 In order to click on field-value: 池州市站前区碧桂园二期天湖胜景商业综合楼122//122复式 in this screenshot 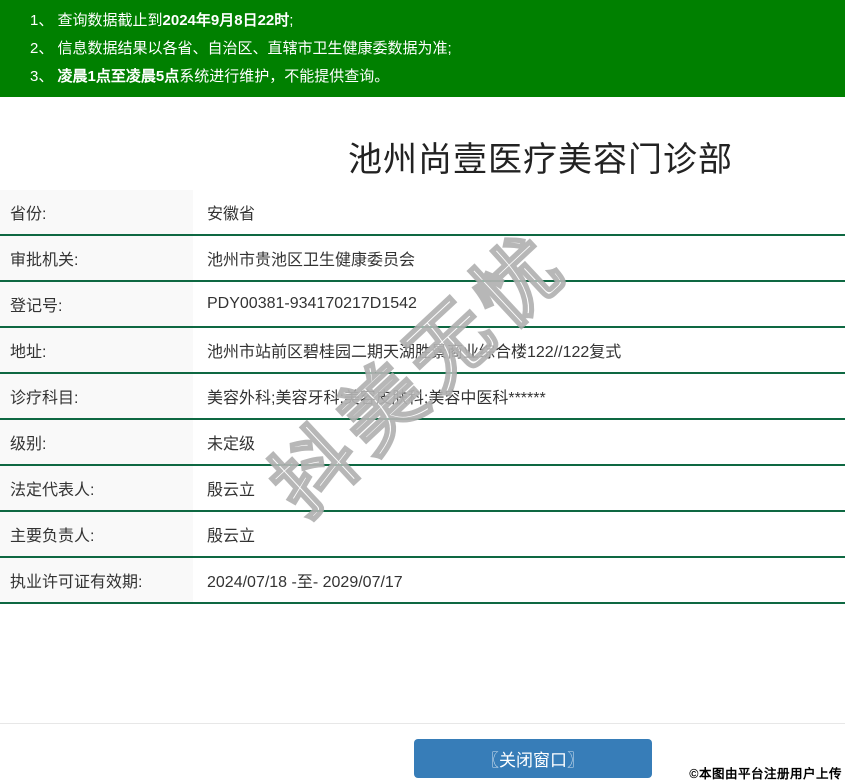, I will do `click(414, 352)`.